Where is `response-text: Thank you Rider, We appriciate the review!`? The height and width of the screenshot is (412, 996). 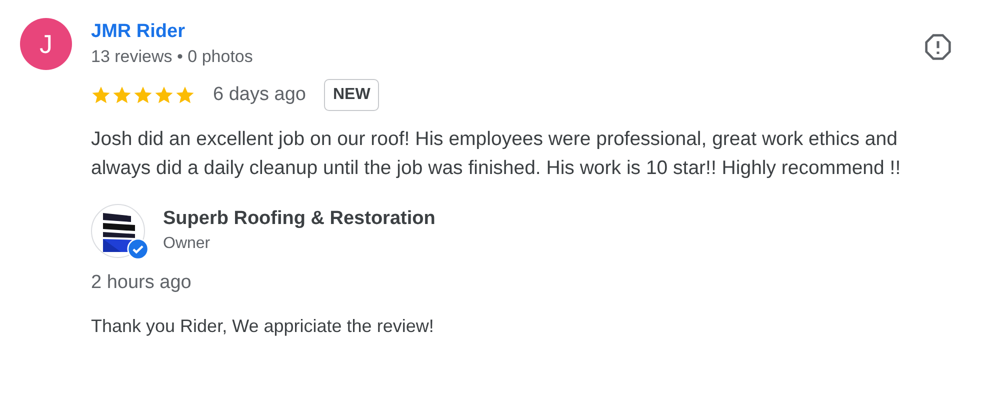 response-text: Thank you Rider, We appriciate the review! is located at coordinates (263, 326).